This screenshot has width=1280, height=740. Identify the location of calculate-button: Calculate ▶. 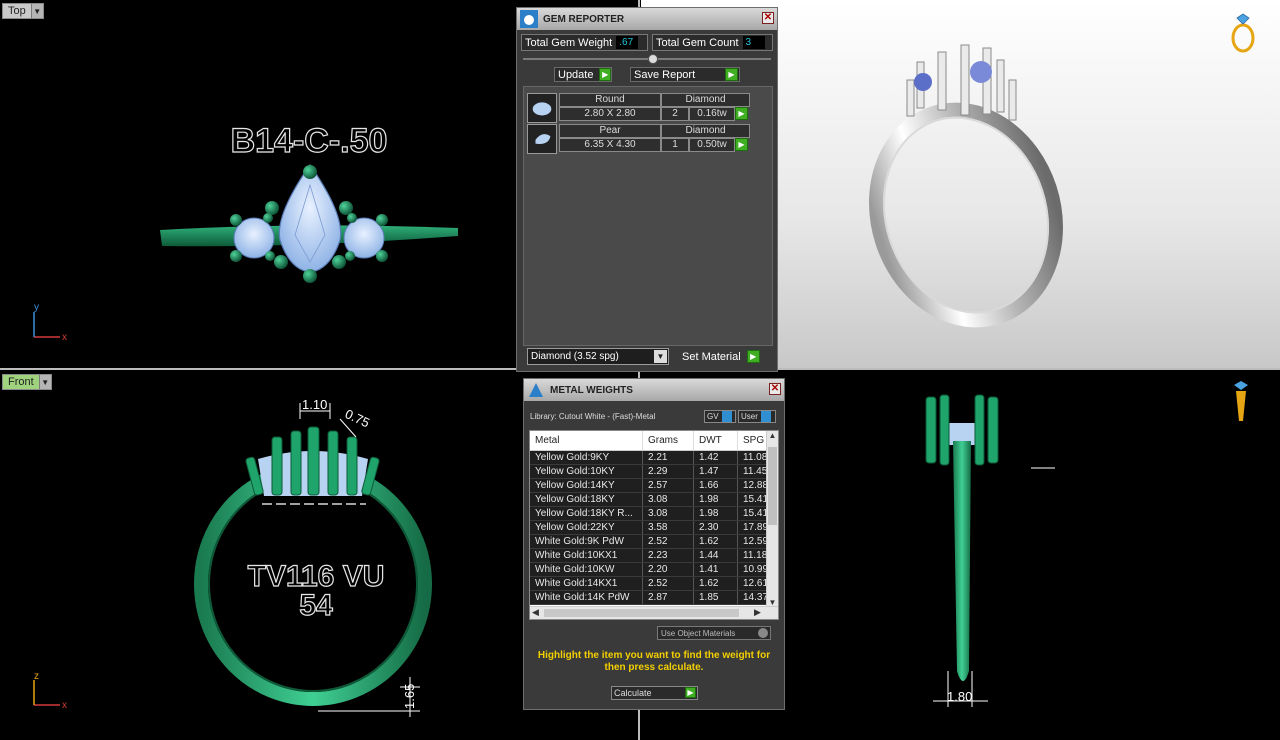
(654, 693).